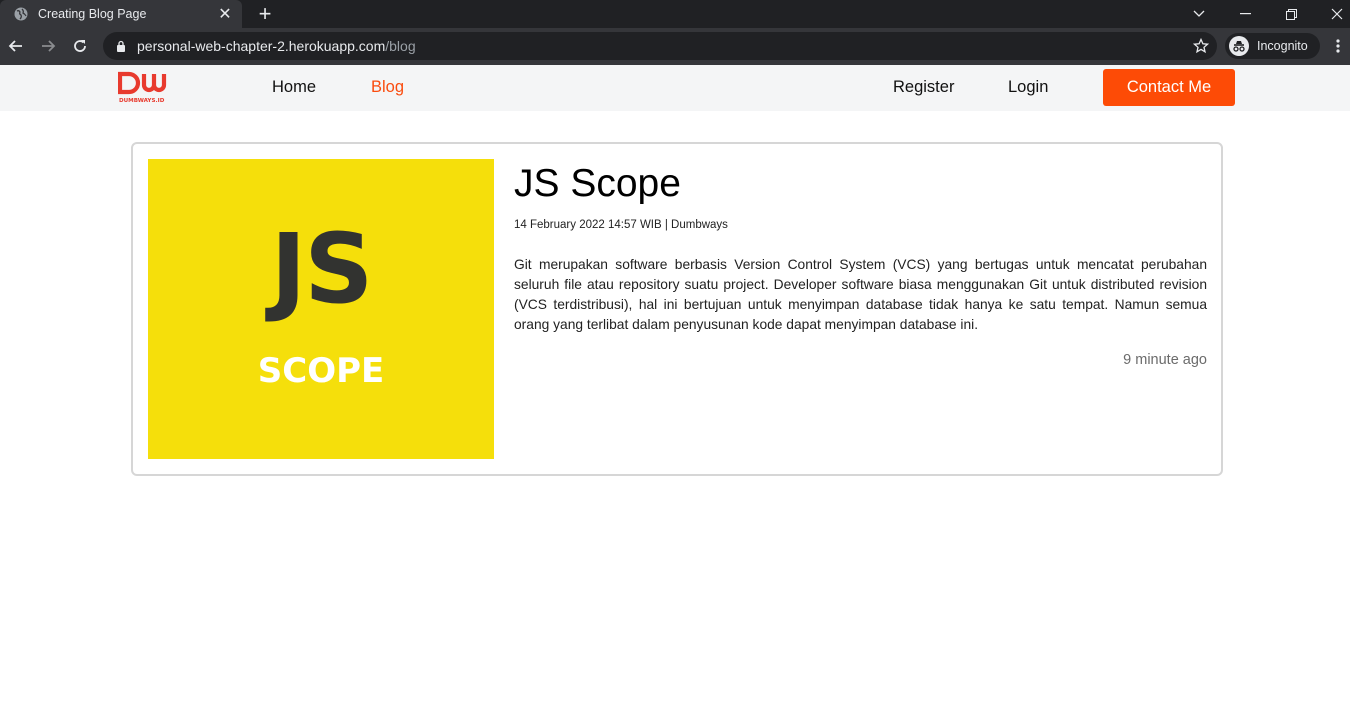 The width and height of the screenshot is (1350, 707). What do you see at coordinates (1199, 14) in the screenshot?
I see `tab-search-icon` at bounding box center [1199, 14].